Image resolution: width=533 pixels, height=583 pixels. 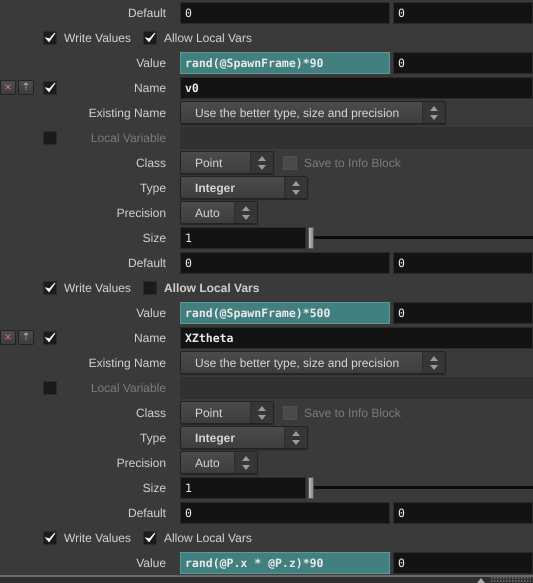 What do you see at coordinates (356, 337) in the screenshot?
I see `name-field: XZtheta` at bounding box center [356, 337].